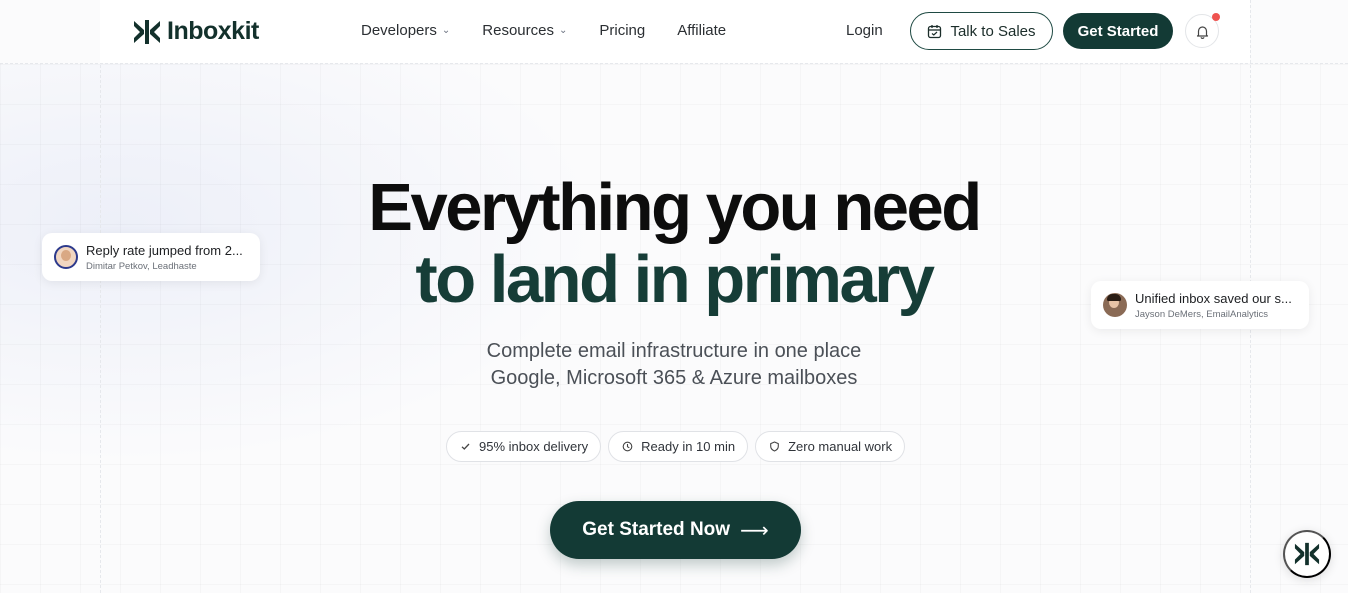  I want to click on nav-item-label: Affiliate, so click(702, 30).